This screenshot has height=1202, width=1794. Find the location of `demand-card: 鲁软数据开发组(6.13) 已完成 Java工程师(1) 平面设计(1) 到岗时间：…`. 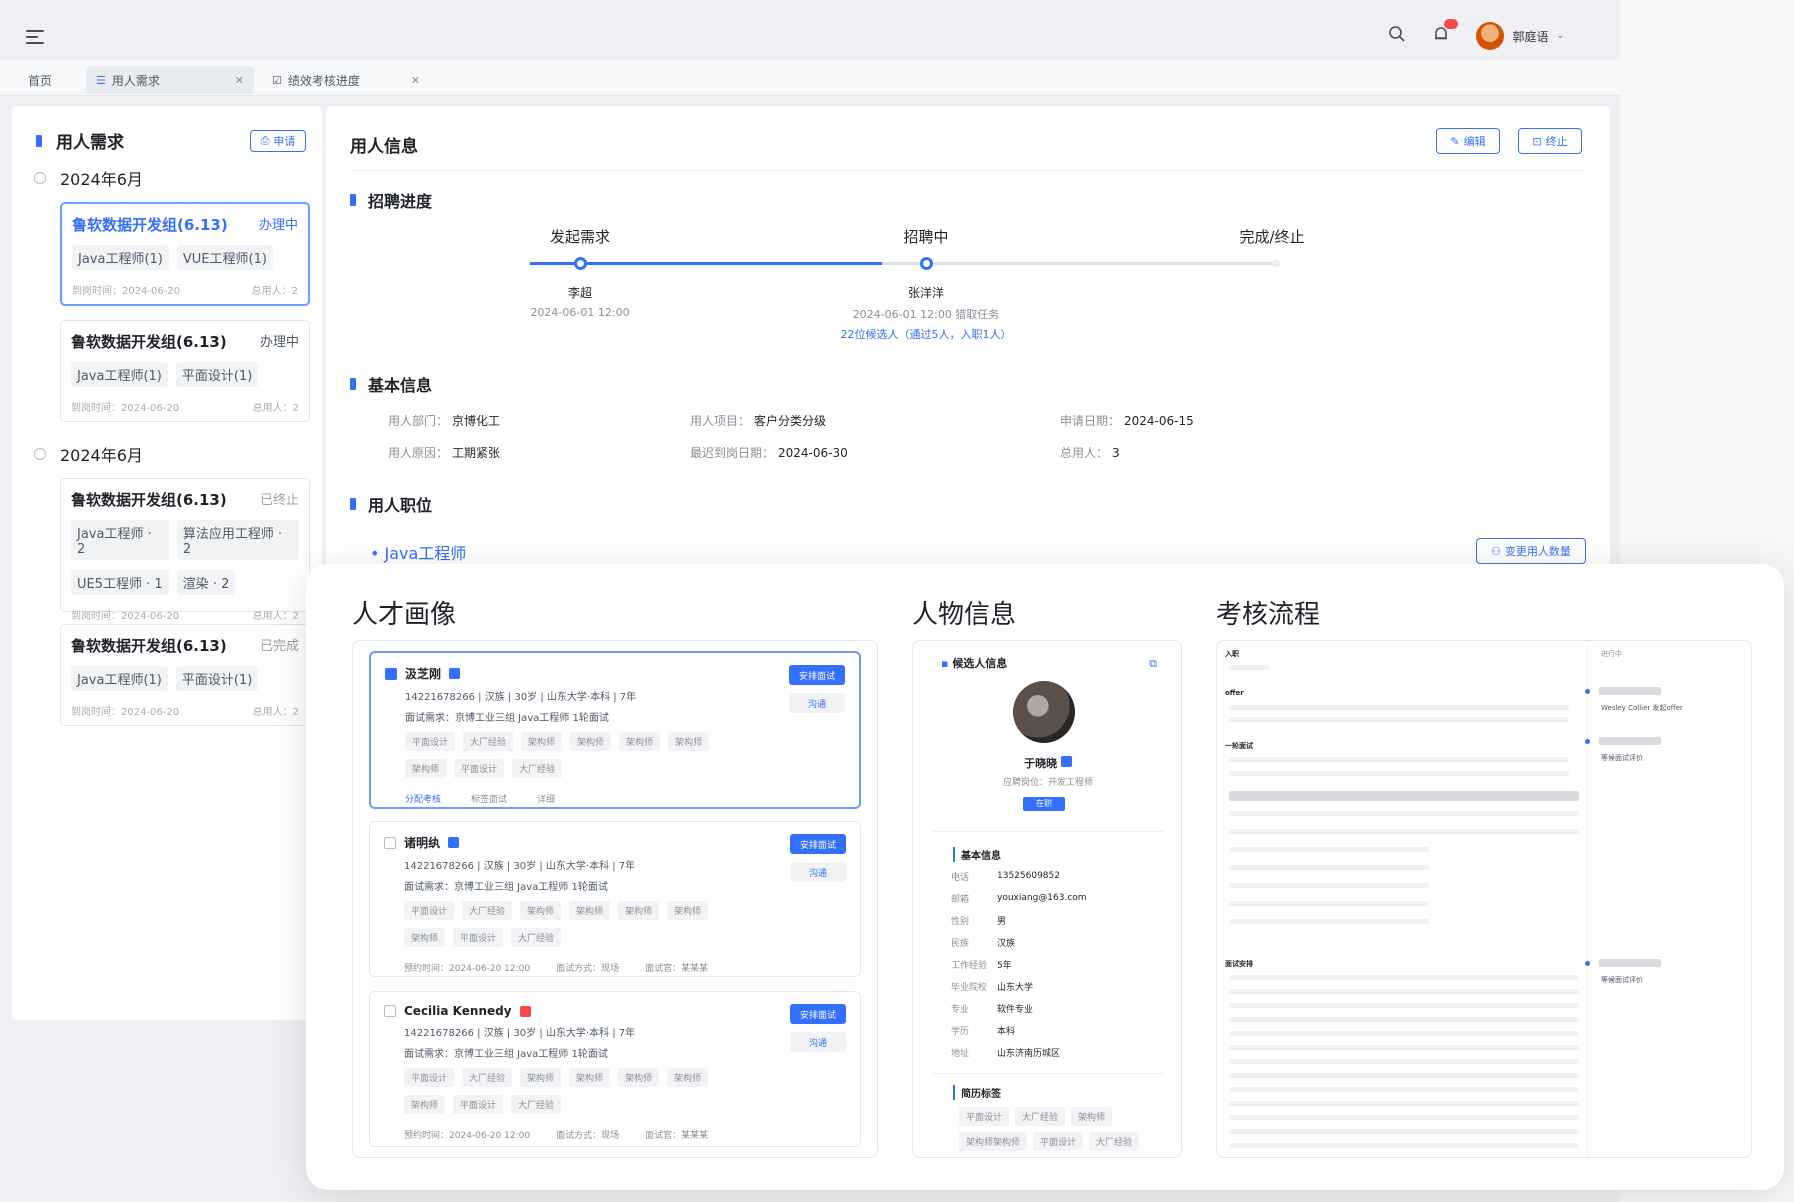

demand-card: 鲁软数据开发组(6.13) 已完成 Java工程师(1) 平面设计(1) 到岗时间：… is located at coordinates (185, 675).